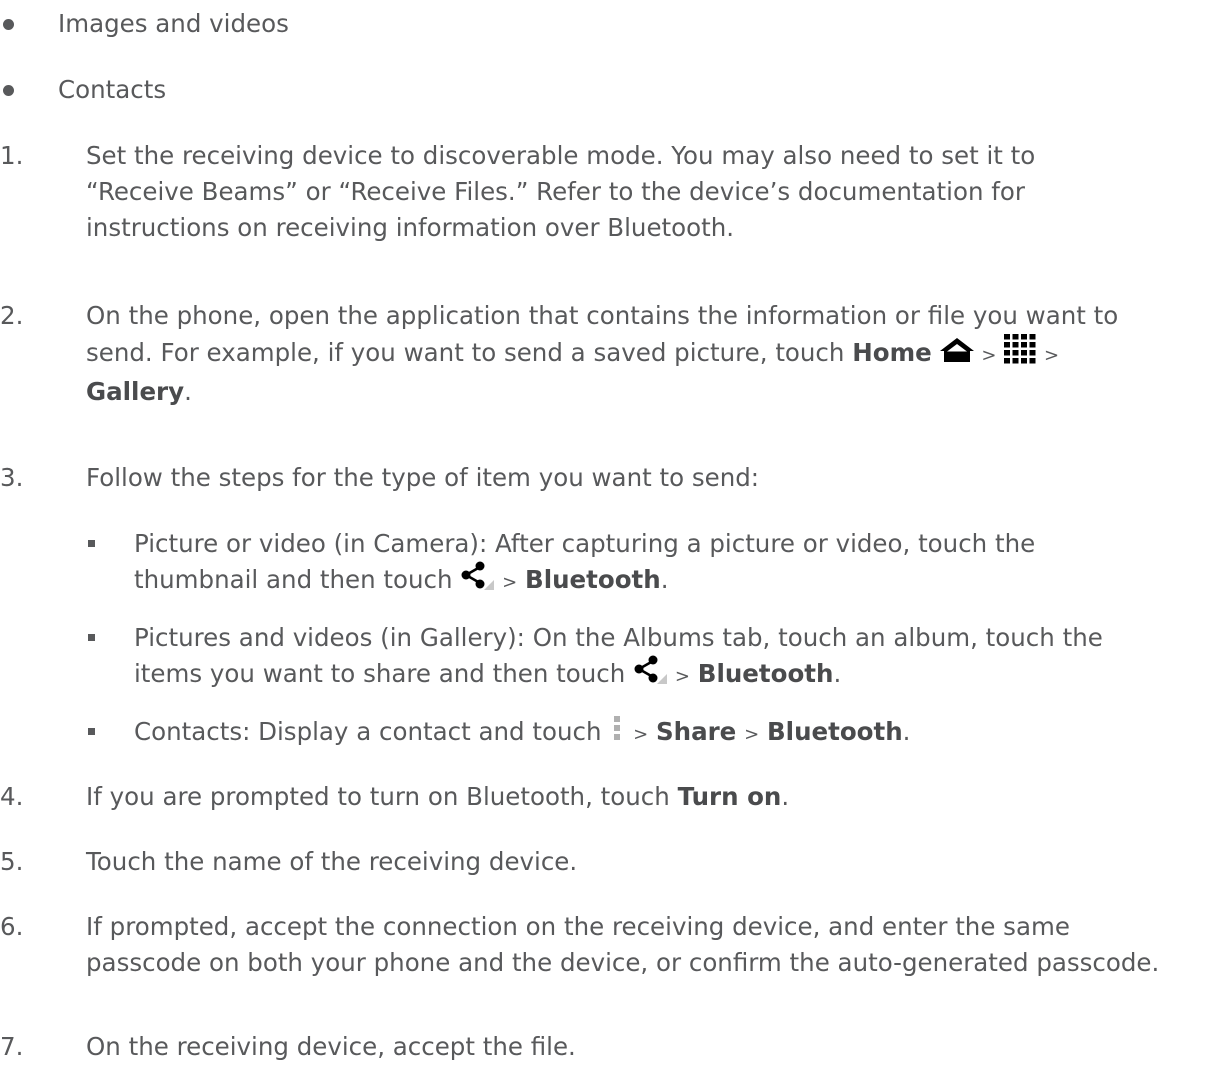 The image size is (1230, 1065). What do you see at coordinates (173, 23) in the screenshot?
I see `bullet-text: Images and videos` at bounding box center [173, 23].